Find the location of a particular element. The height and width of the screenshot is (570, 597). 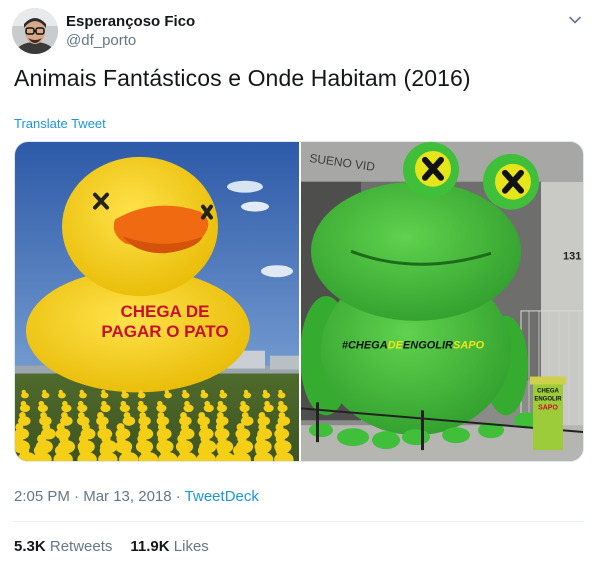

frog-banner: #CHEGADEENGOLIRSAPO is located at coordinates (413, 346).